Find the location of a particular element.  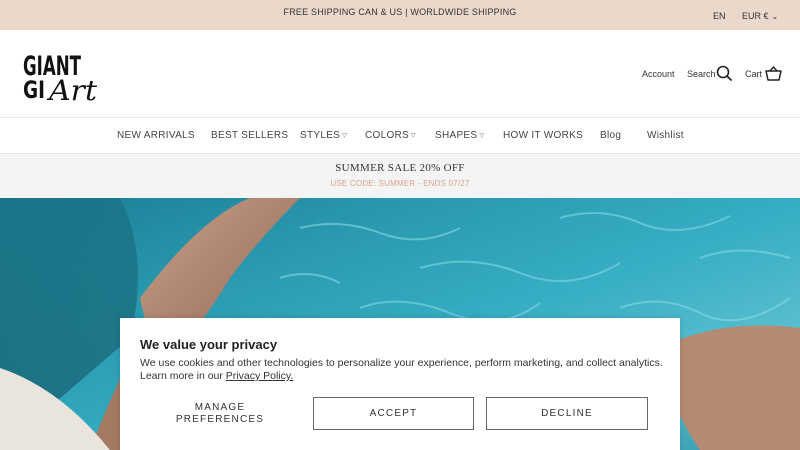

cart-link: Cart is located at coordinates (753, 74).